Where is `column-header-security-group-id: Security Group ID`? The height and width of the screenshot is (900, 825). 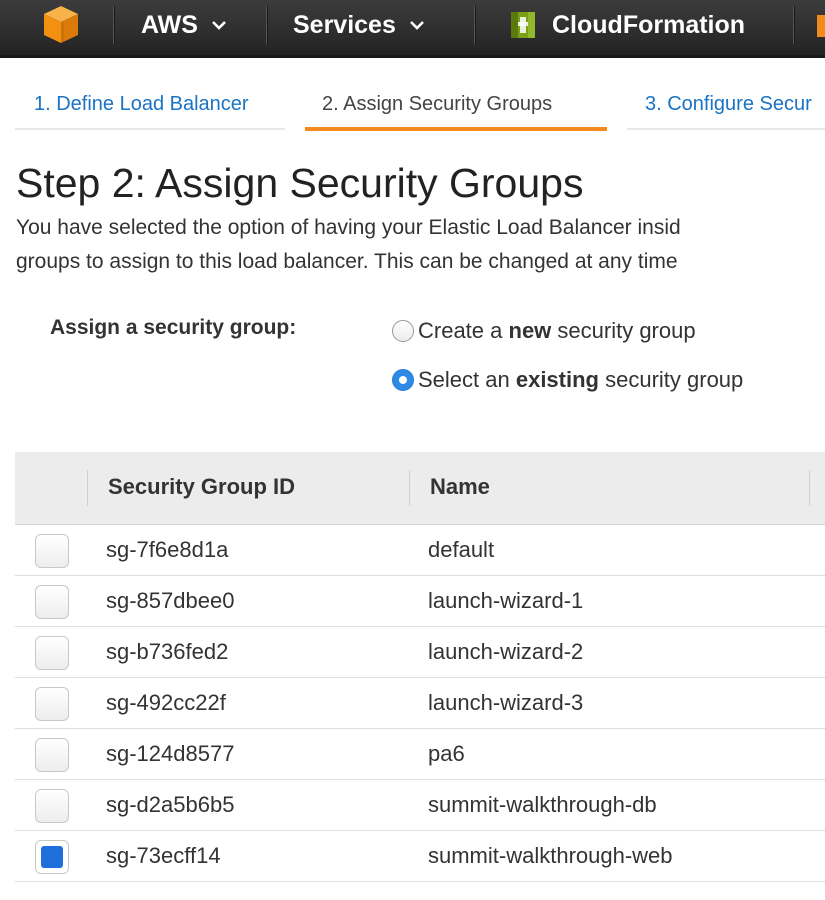
column-header-security-group-id: Security Group ID is located at coordinates (201, 487).